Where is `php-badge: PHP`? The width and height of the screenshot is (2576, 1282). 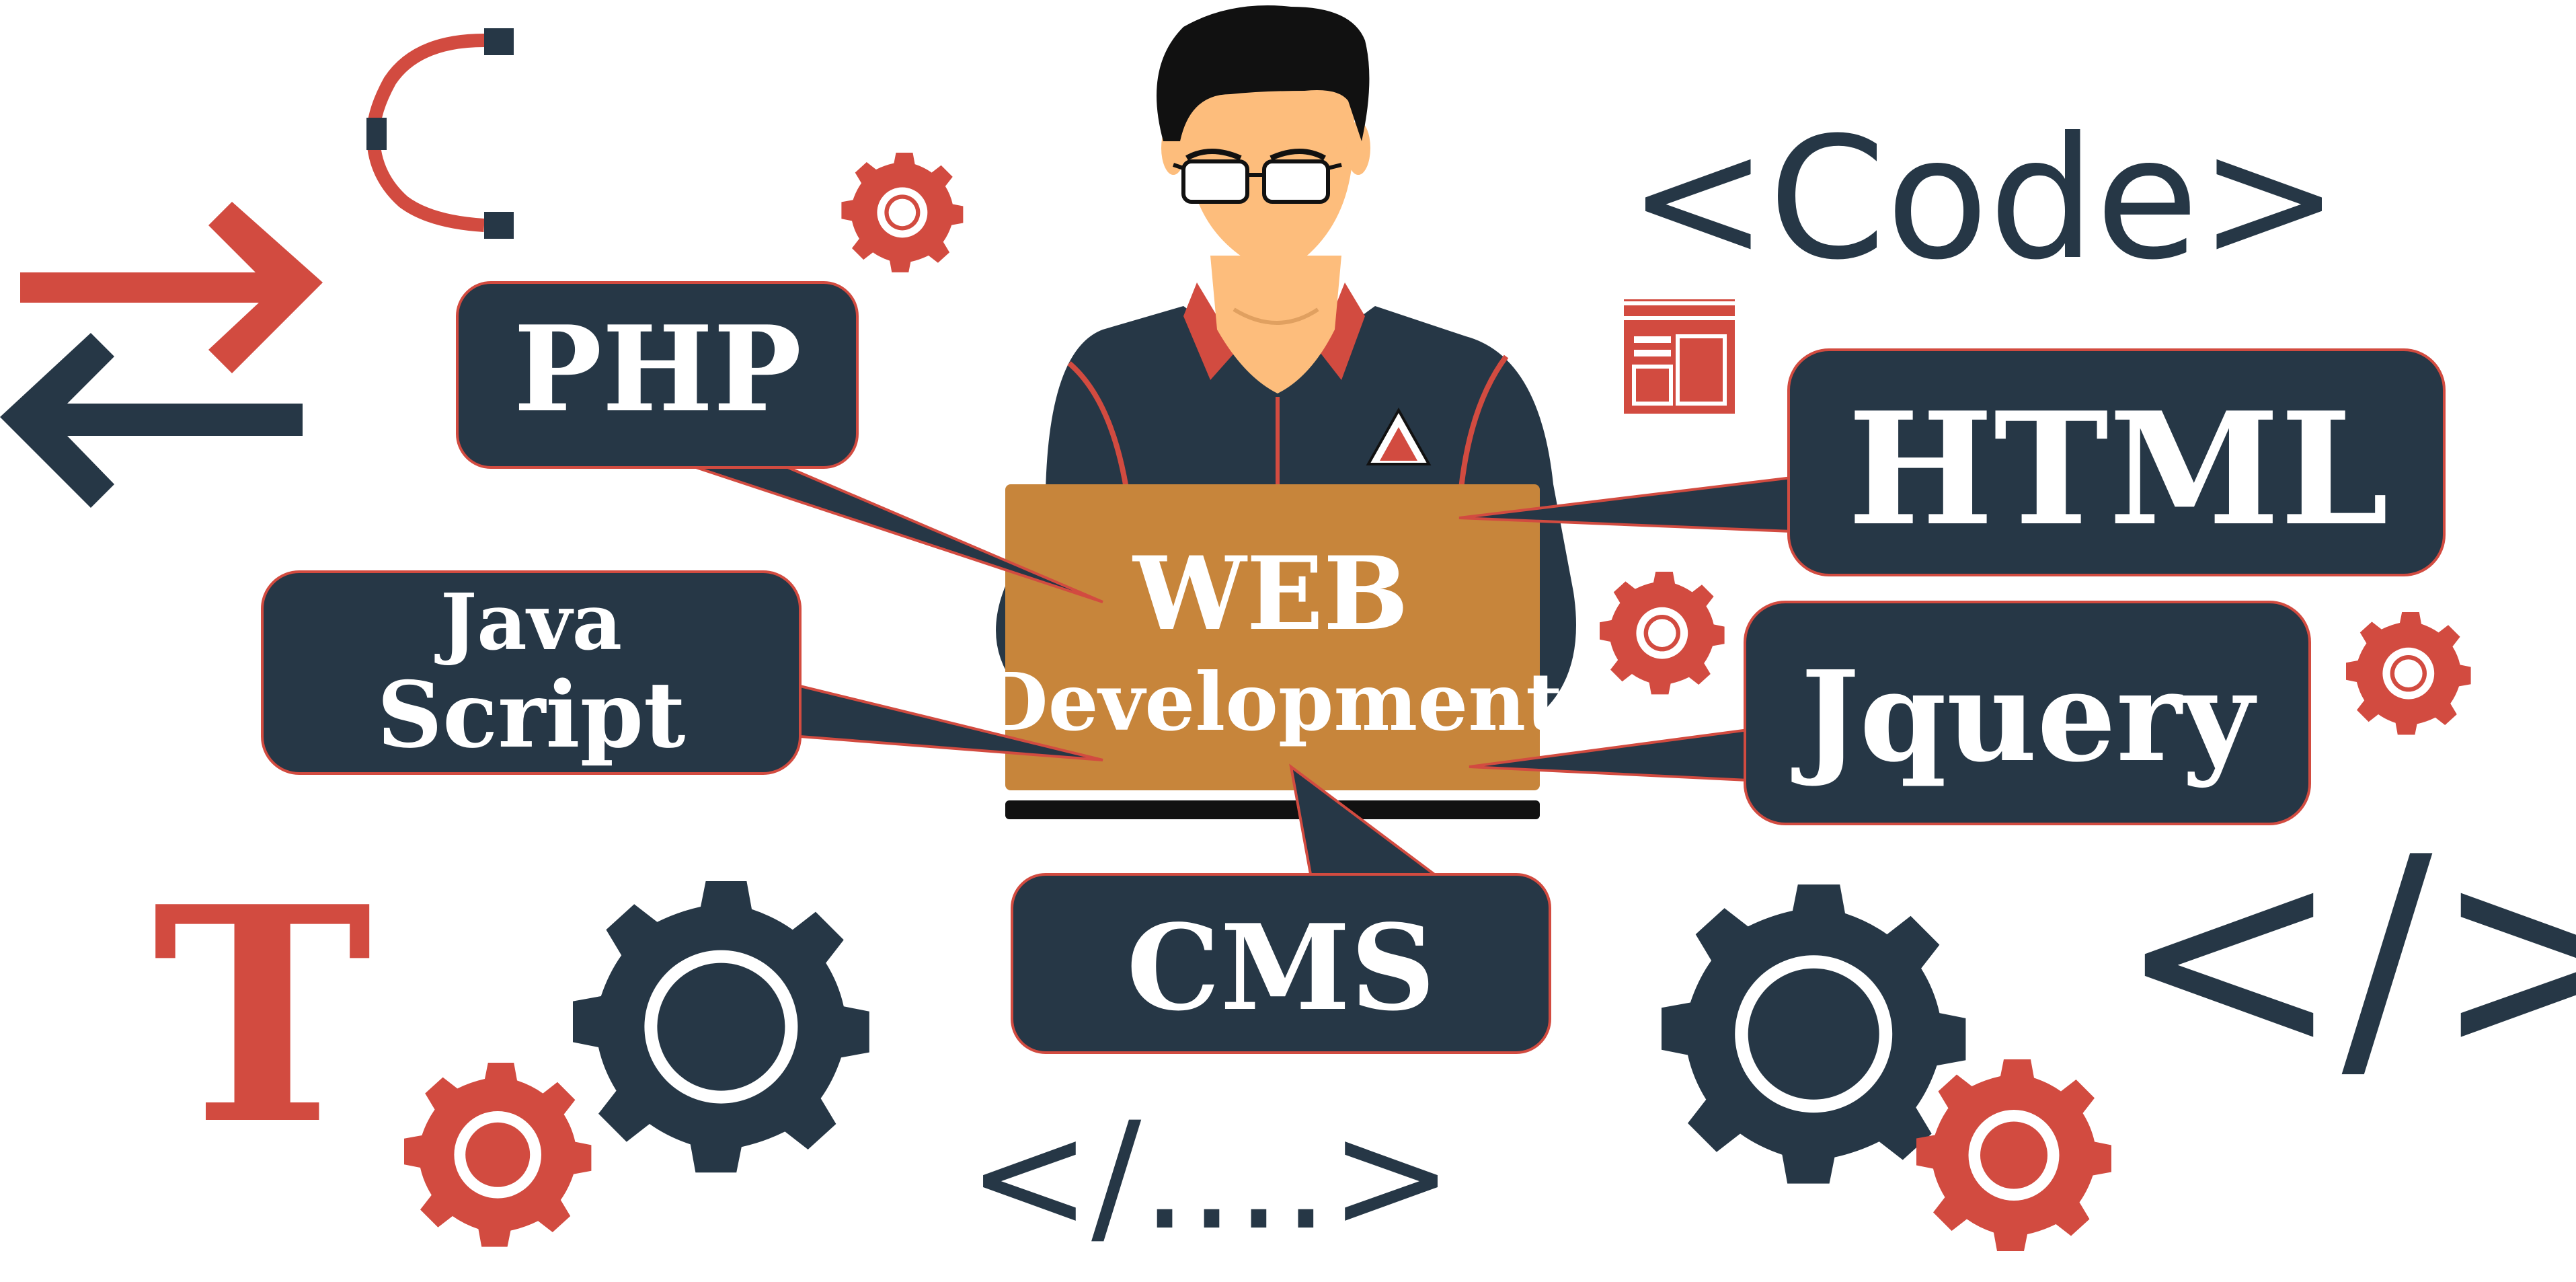 php-badge: PHP is located at coordinates (657, 375).